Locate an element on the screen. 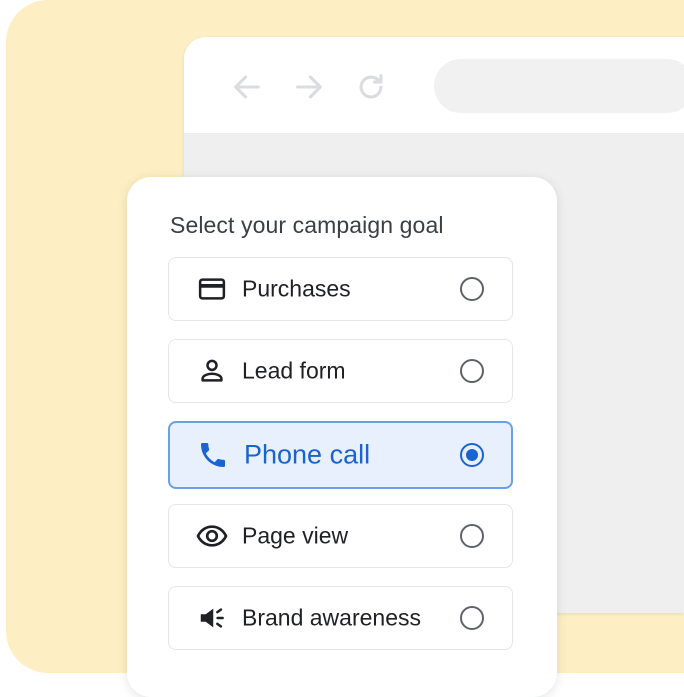 The width and height of the screenshot is (684, 697). credit-card-icon is located at coordinates (212, 289).